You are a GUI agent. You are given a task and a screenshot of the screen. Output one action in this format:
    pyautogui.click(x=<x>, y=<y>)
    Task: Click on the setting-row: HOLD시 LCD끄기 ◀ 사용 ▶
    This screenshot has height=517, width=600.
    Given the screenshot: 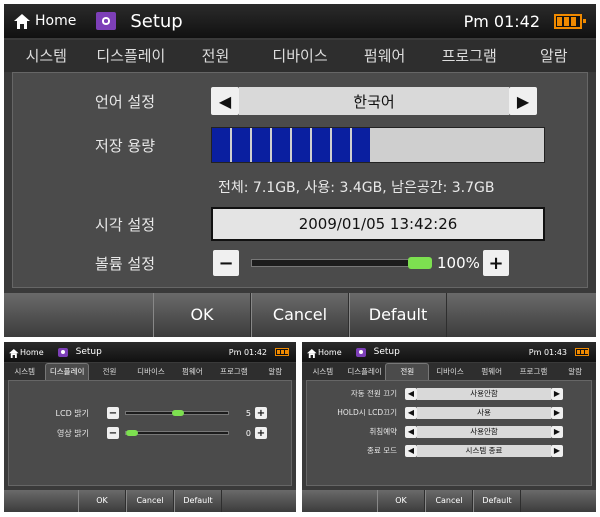 What is the action you would take?
    pyautogui.click(x=449, y=412)
    